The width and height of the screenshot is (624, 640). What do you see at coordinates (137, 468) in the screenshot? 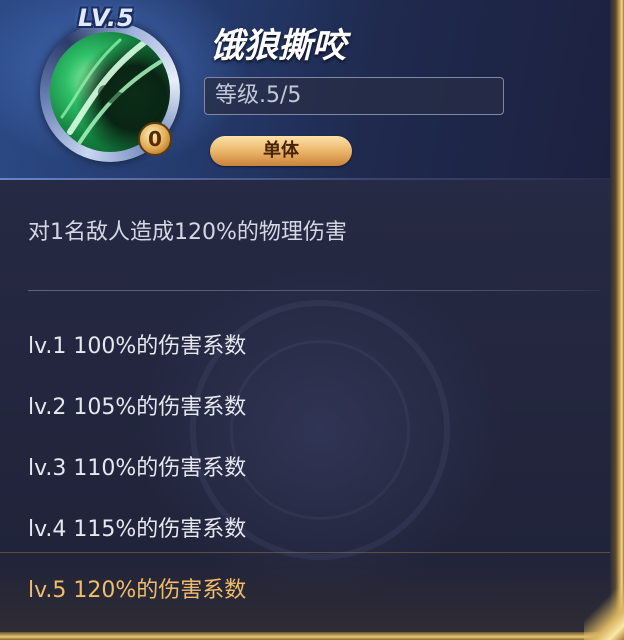
I see `level-row-3: lv.3 110%的伤害系数` at bounding box center [137, 468].